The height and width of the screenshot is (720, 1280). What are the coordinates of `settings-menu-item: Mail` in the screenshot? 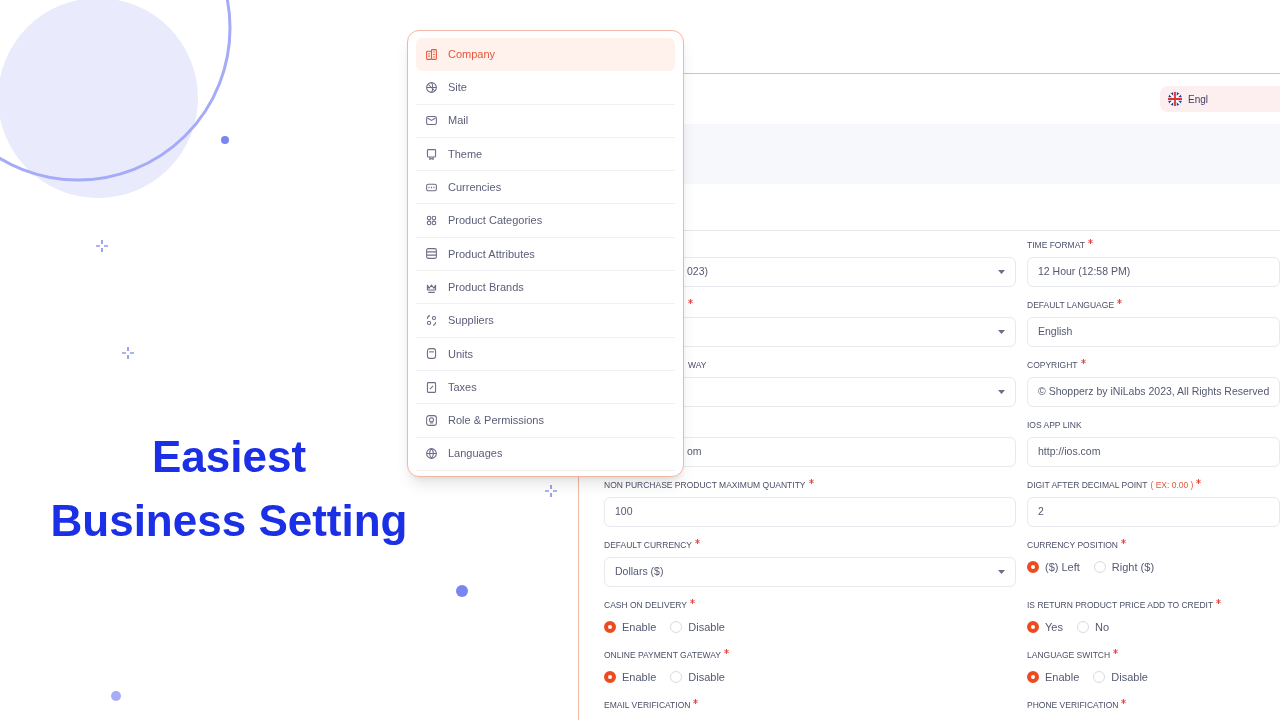 It's located at (545, 121).